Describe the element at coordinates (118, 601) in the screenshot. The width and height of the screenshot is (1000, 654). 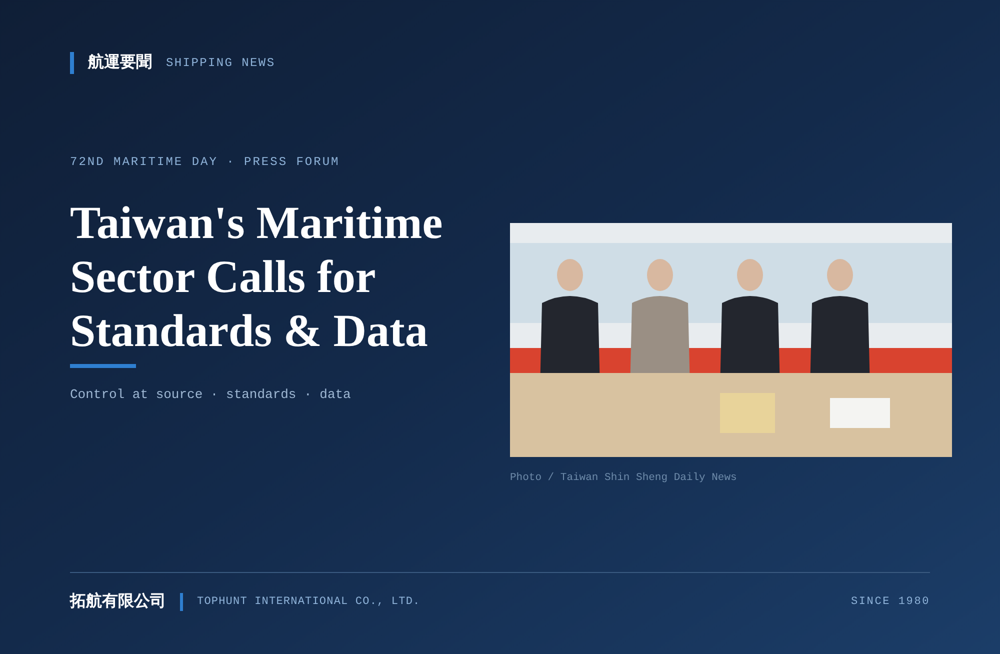
I see `company-name: 拓航有限公司` at that location.